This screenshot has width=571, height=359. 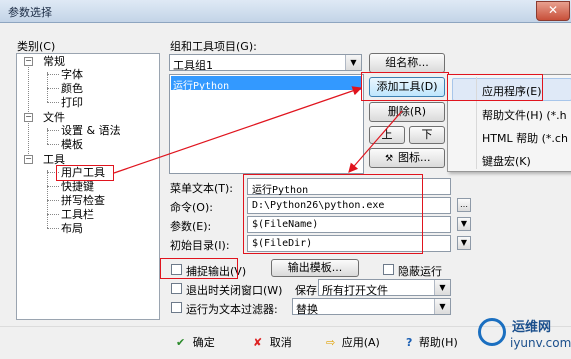 What do you see at coordinates (375, 141) in the screenshot?
I see `arrow-to-fields` at bounding box center [375, 141].